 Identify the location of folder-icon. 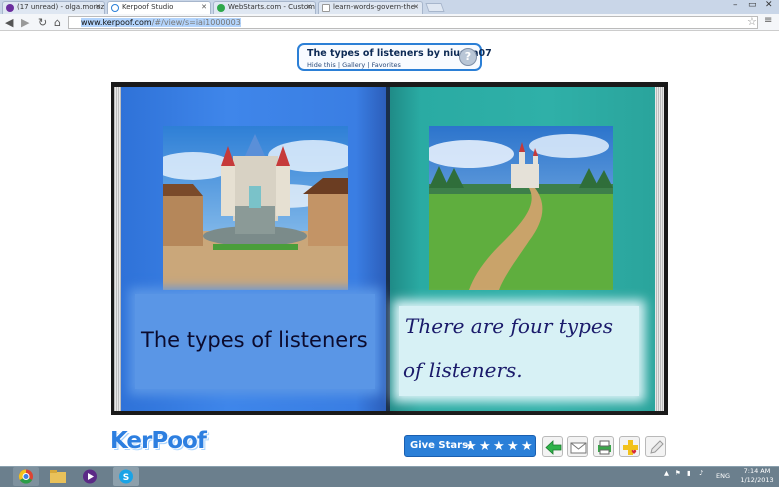
(58, 476).